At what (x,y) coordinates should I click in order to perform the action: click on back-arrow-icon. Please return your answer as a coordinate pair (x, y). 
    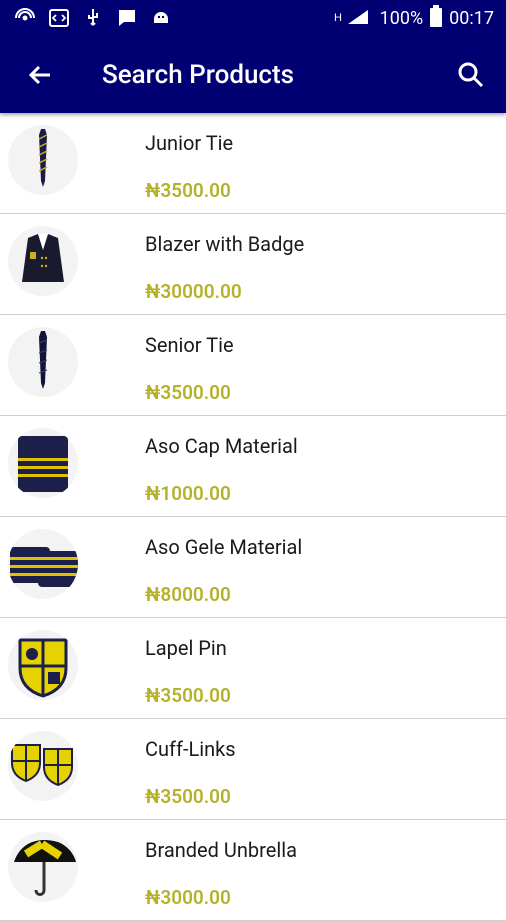
    Looking at the image, I should click on (39, 74).